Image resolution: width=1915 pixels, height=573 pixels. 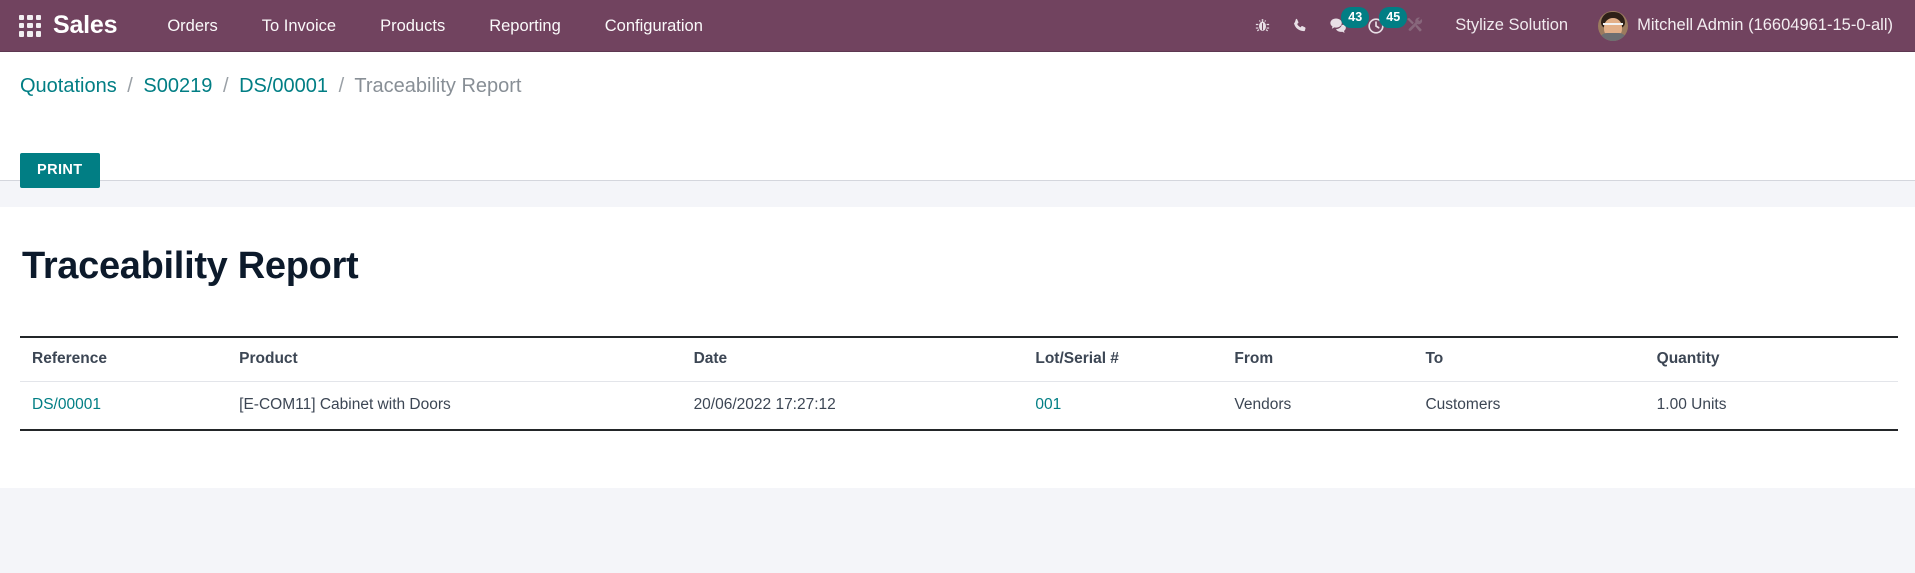 What do you see at coordinates (1344, 26) in the screenshot?
I see `messages-icon: 43` at bounding box center [1344, 26].